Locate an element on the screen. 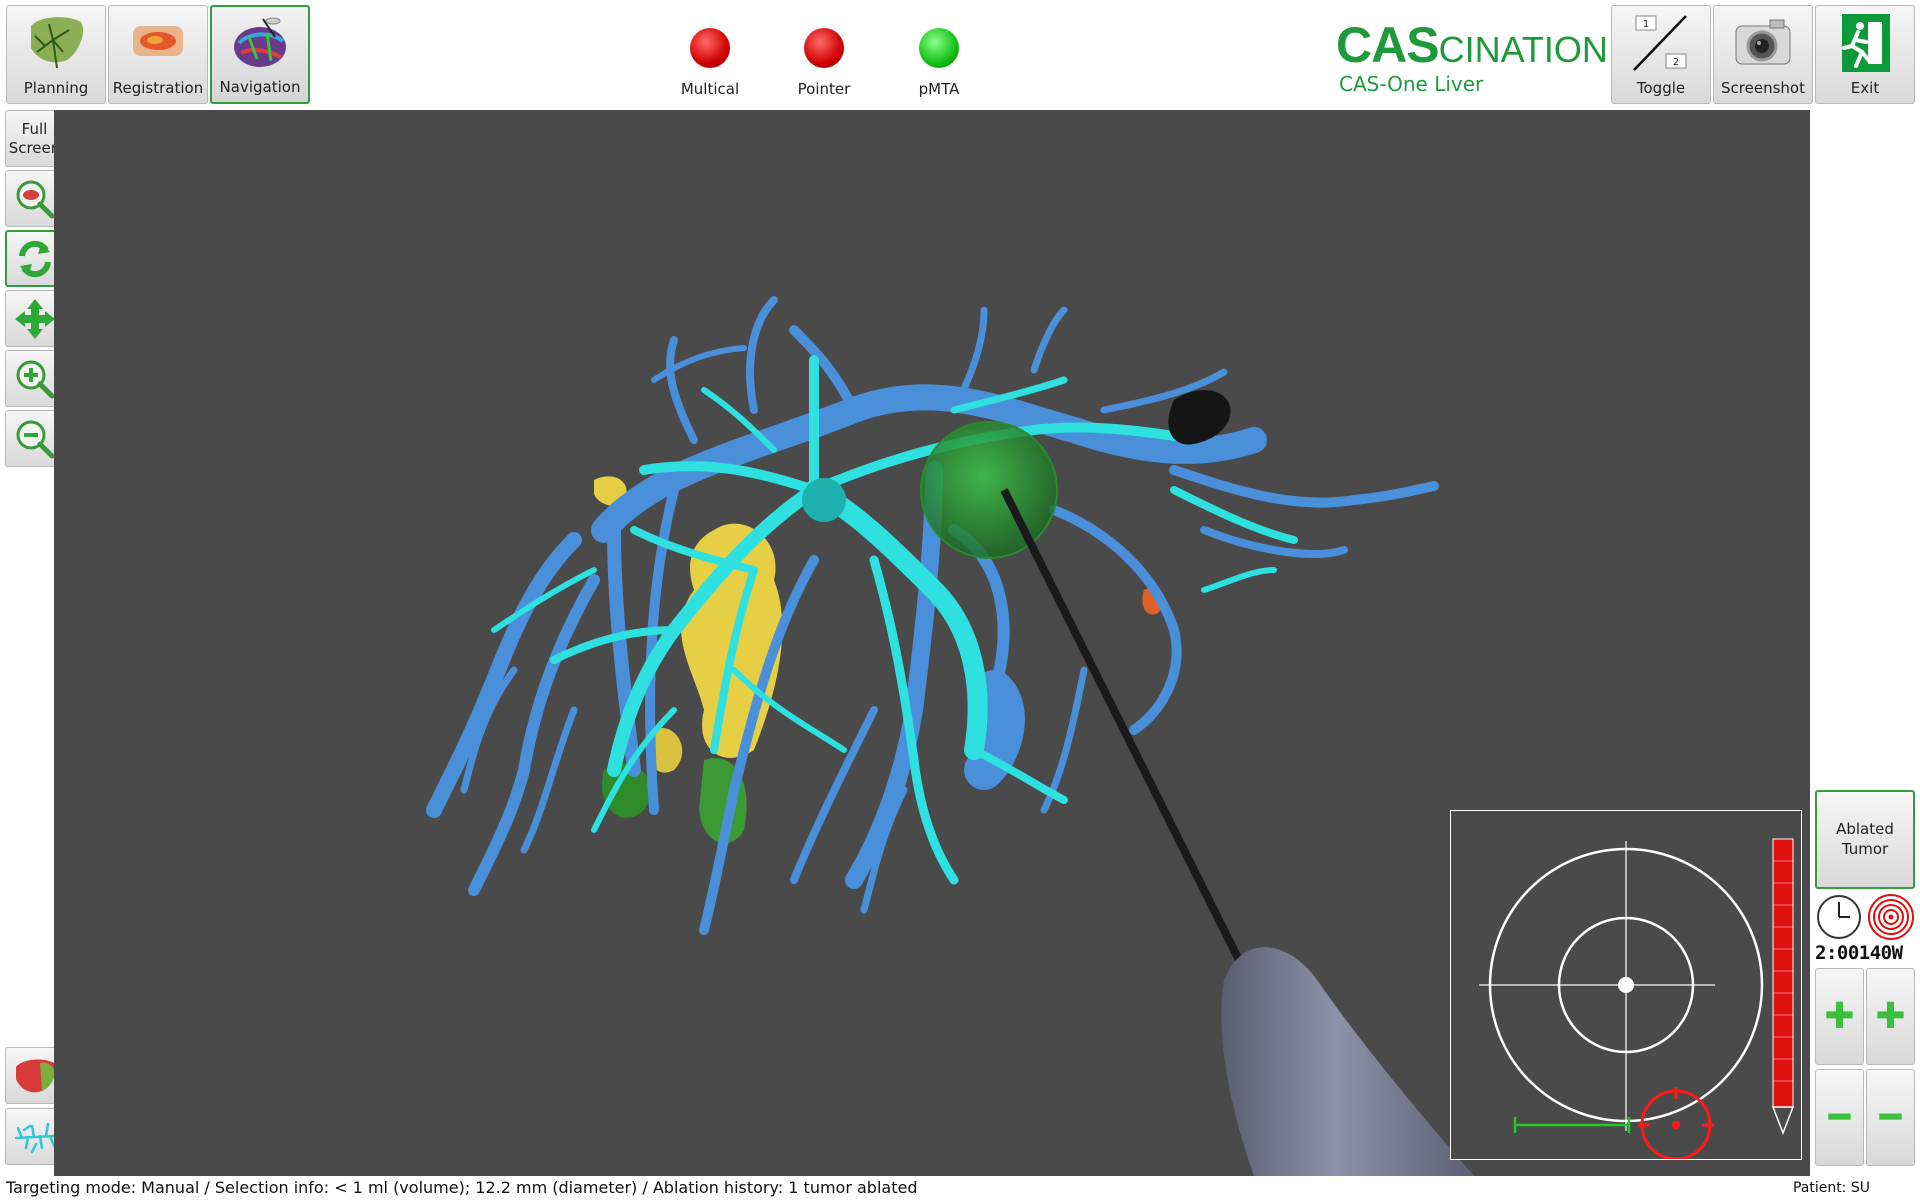 This screenshot has width=1920, height=1200. ablation-probe-handle is located at coordinates (1347, 1061).